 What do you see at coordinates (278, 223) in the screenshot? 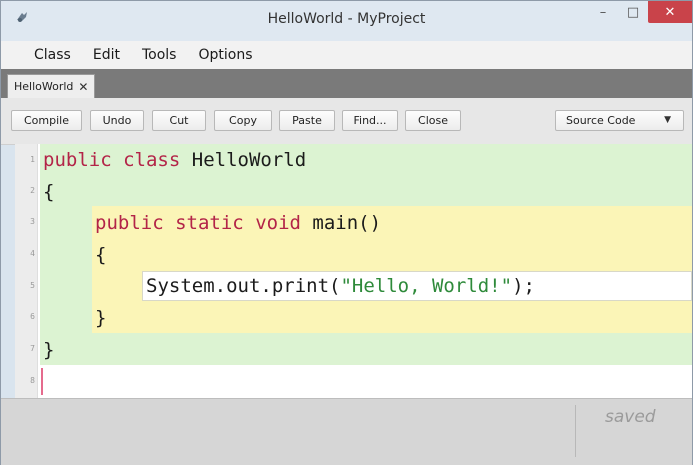
I see `keyword-token: void` at bounding box center [278, 223].